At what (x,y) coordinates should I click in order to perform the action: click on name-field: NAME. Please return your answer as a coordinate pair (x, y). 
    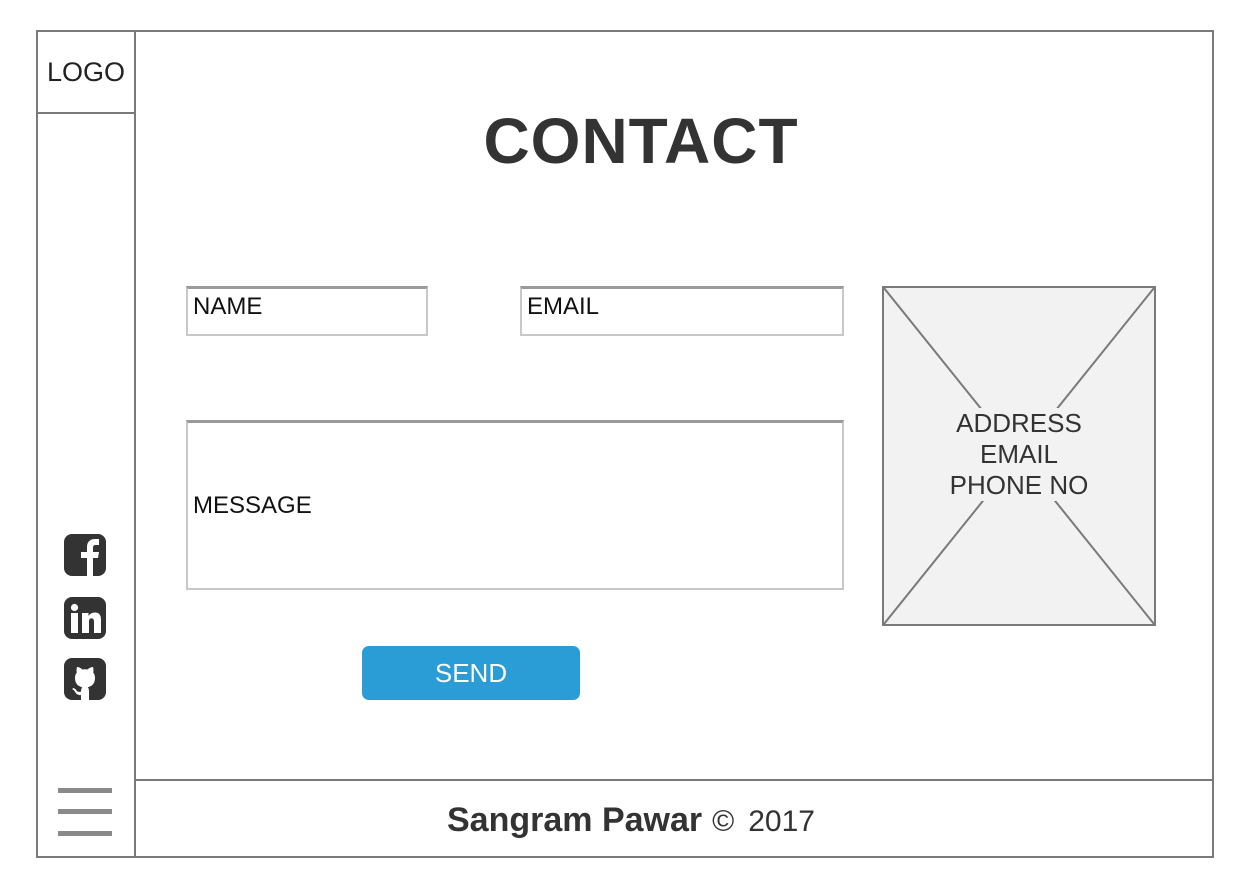
    Looking at the image, I should click on (307, 311).